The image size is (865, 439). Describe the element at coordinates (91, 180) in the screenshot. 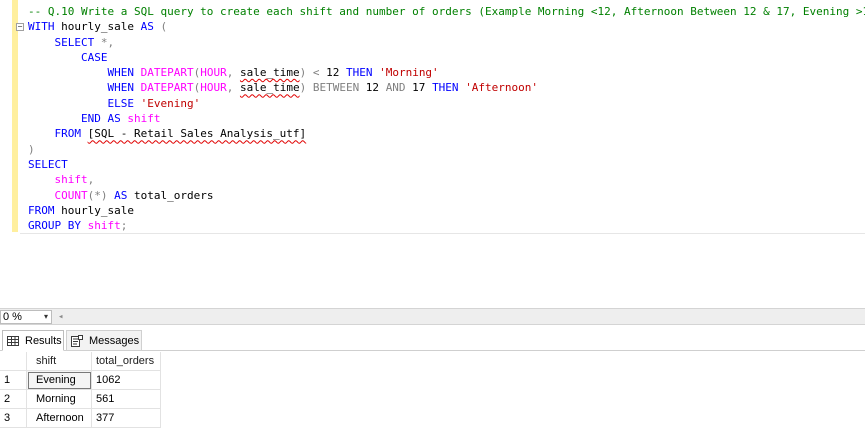

I see `code-token: ,` at that location.